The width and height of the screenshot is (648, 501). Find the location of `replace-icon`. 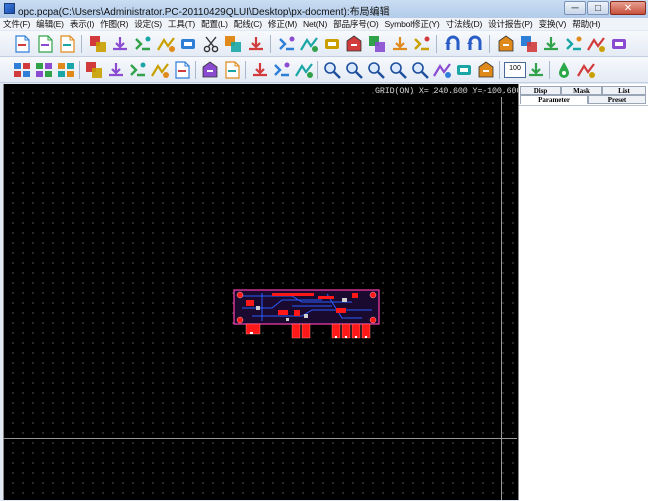

replace-icon is located at coordinates (619, 44).